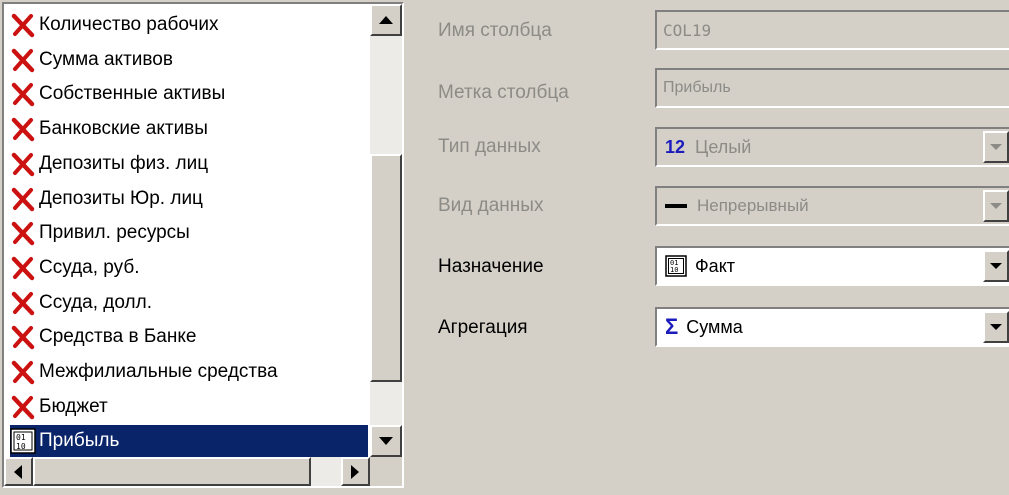 Image resolution: width=1009 pixels, height=495 pixels. What do you see at coordinates (158, 371) in the screenshot?
I see `list-item-label: Межфилиальные средства` at bounding box center [158, 371].